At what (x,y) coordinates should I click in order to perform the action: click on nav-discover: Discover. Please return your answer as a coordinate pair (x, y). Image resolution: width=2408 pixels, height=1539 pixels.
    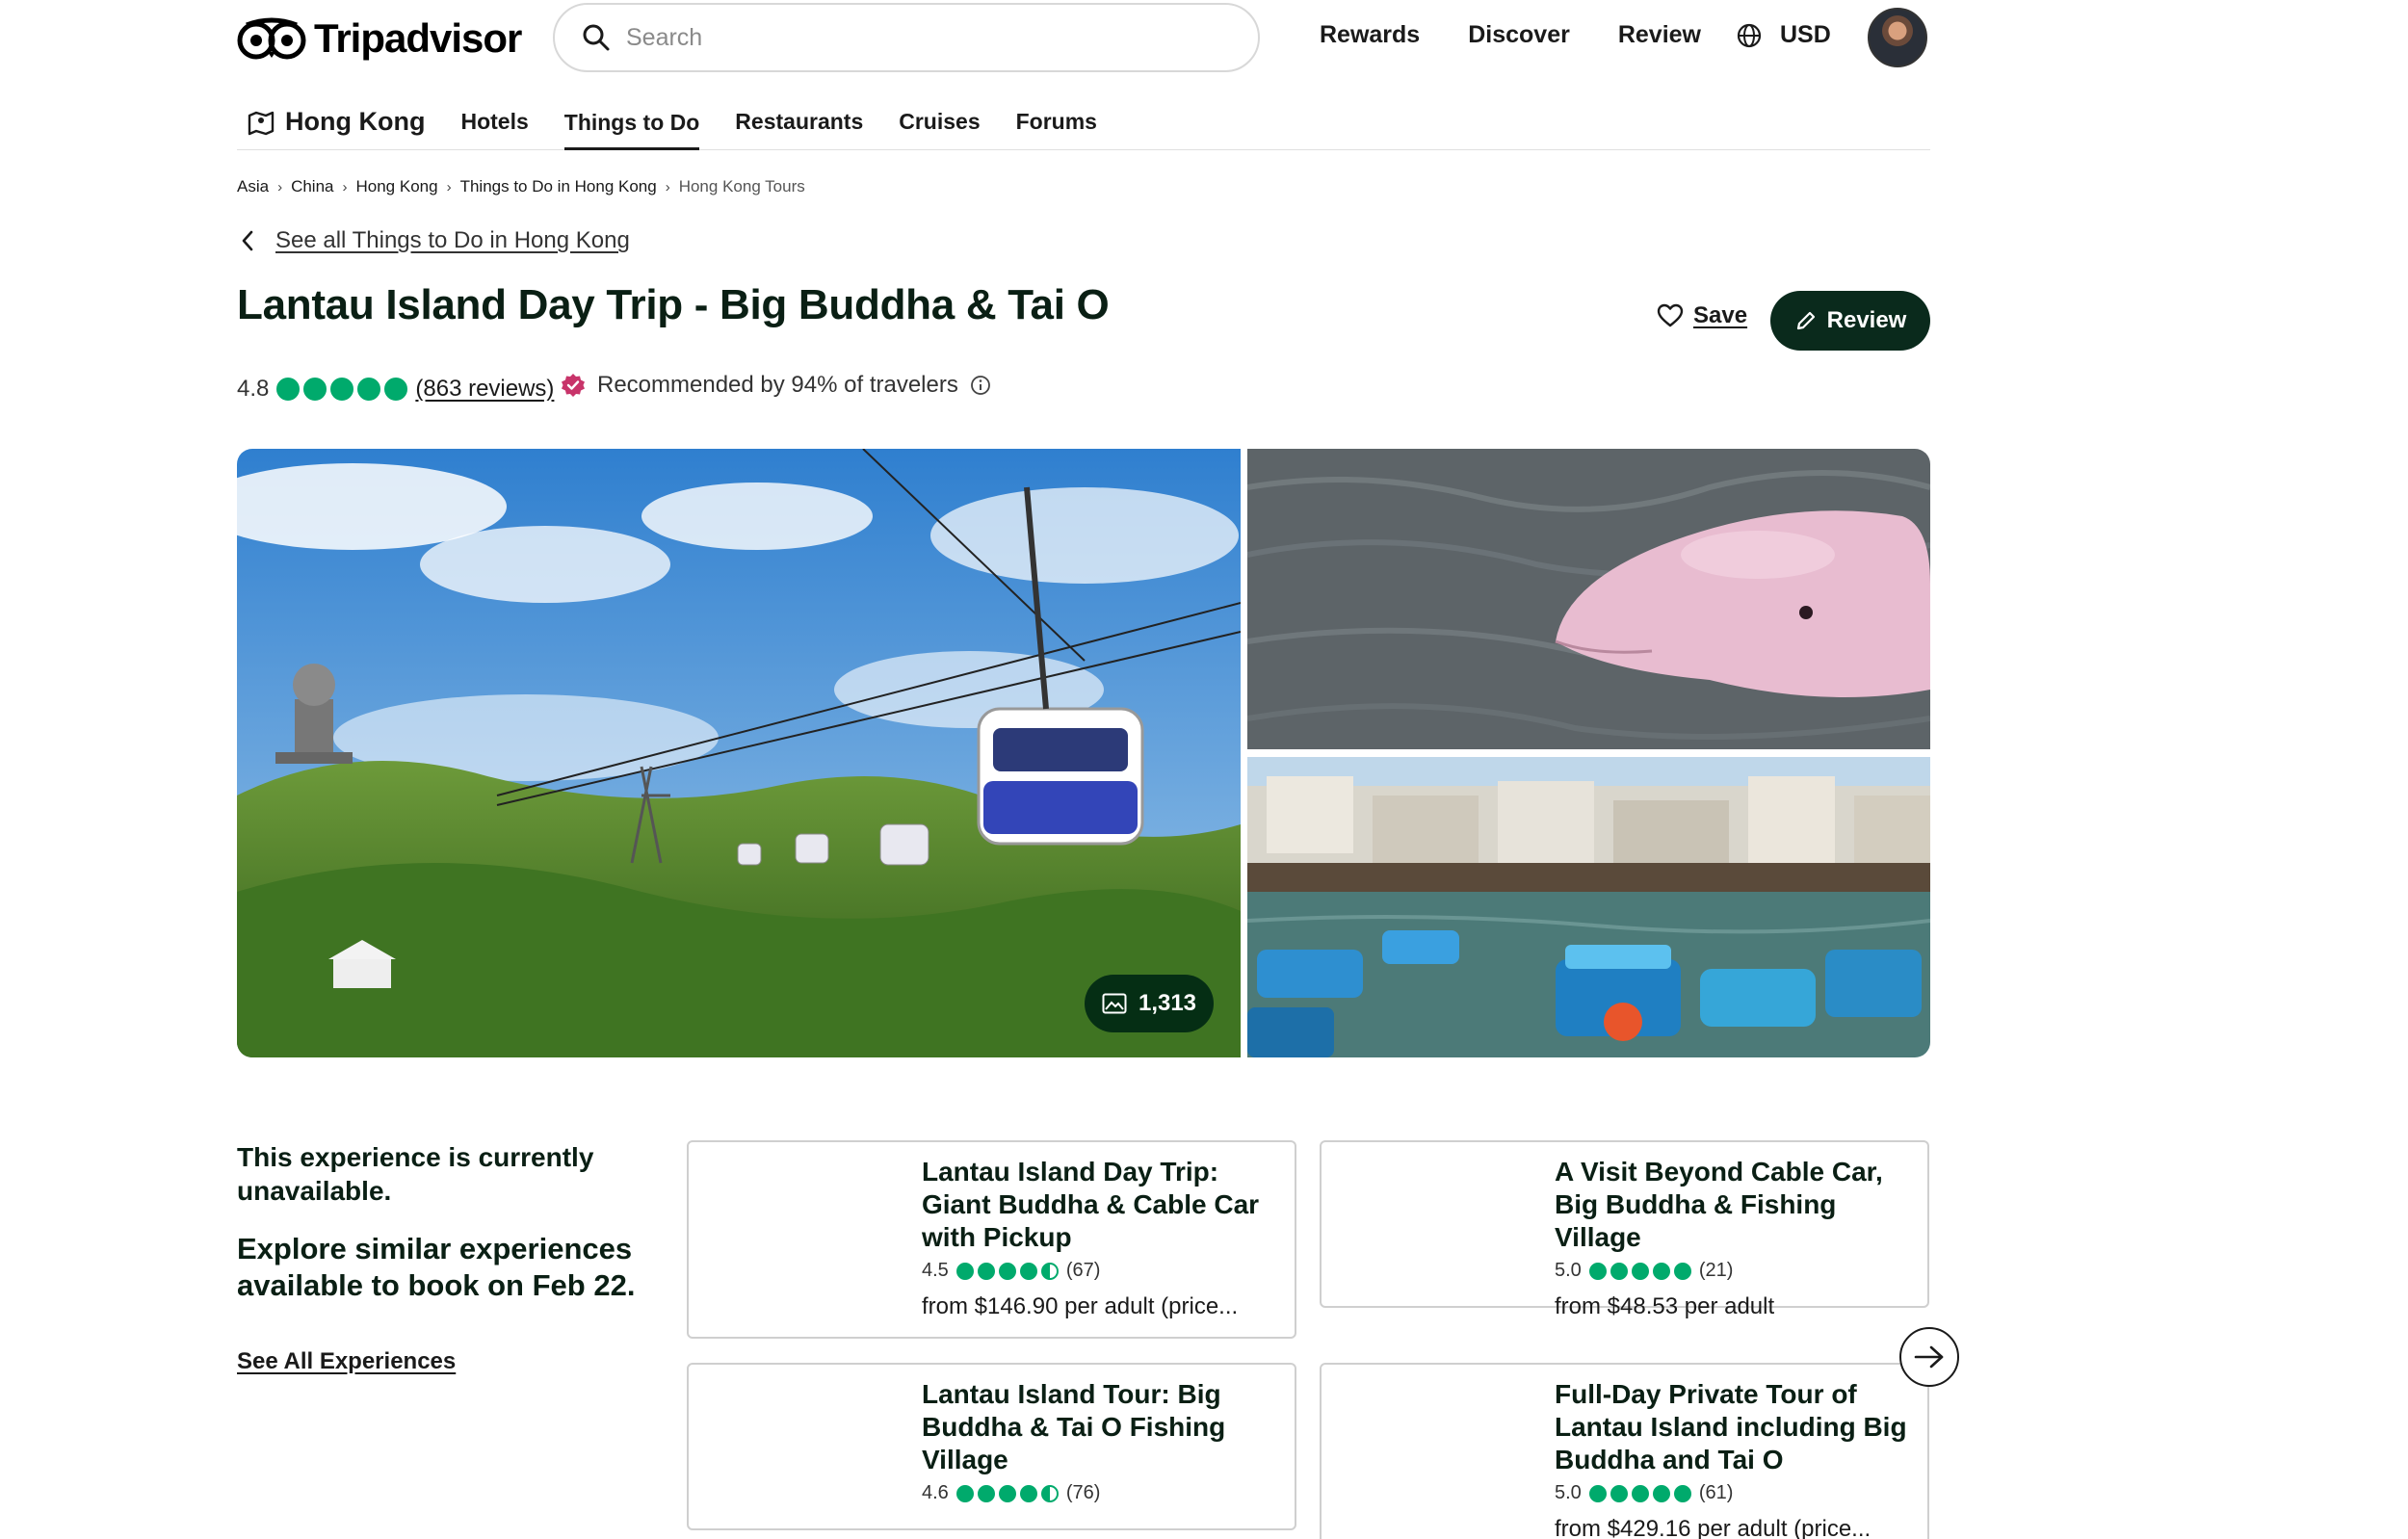
    Looking at the image, I should click on (1519, 35).